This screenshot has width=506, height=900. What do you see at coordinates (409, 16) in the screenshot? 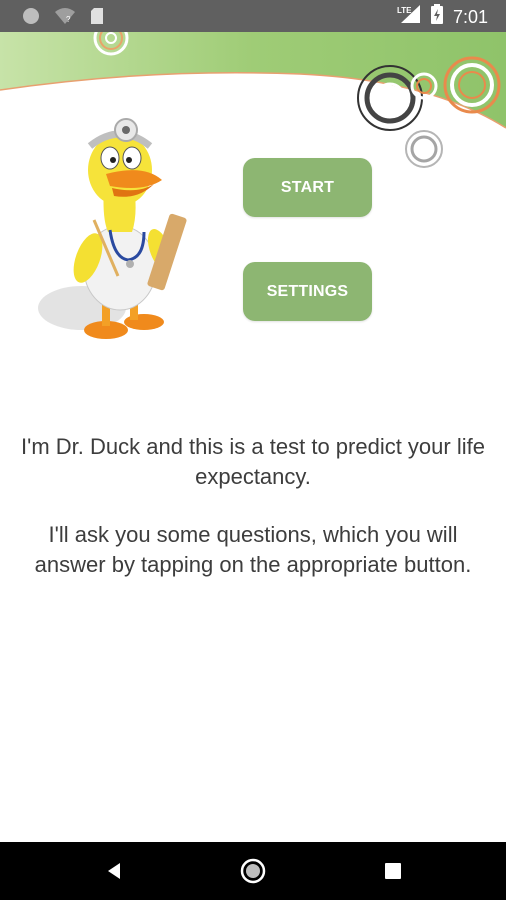
I see `lte-signal-icon: LTE` at bounding box center [409, 16].